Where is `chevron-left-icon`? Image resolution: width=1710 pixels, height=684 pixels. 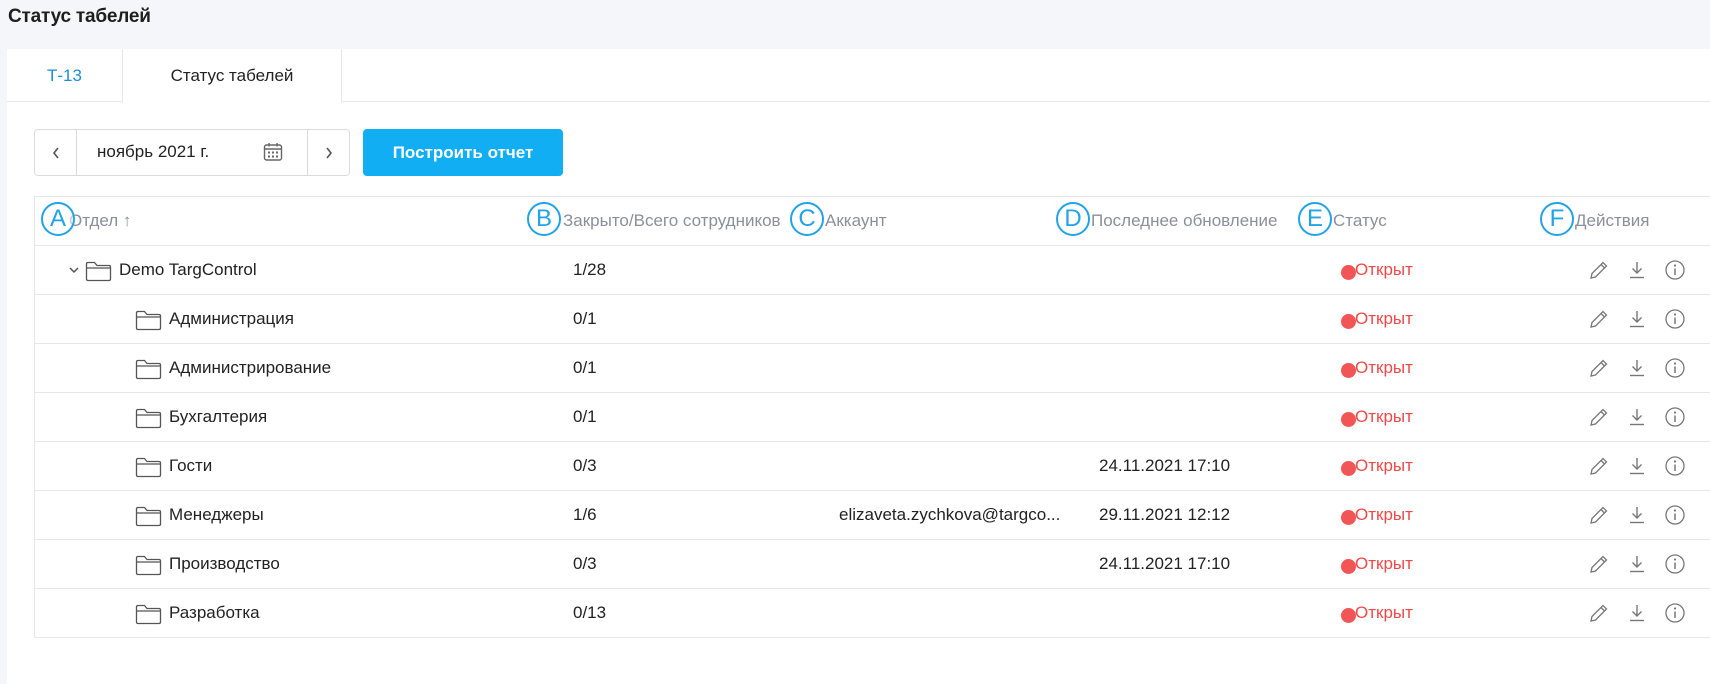 chevron-left-icon is located at coordinates (55, 152).